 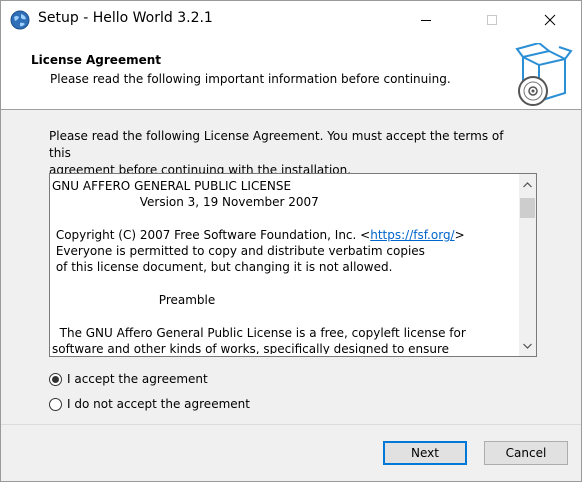 What do you see at coordinates (172, 186) in the screenshot?
I see `license-line: GNU AFFERO GENERAL PUBLIC LICENSE` at bounding box center [172, 186].